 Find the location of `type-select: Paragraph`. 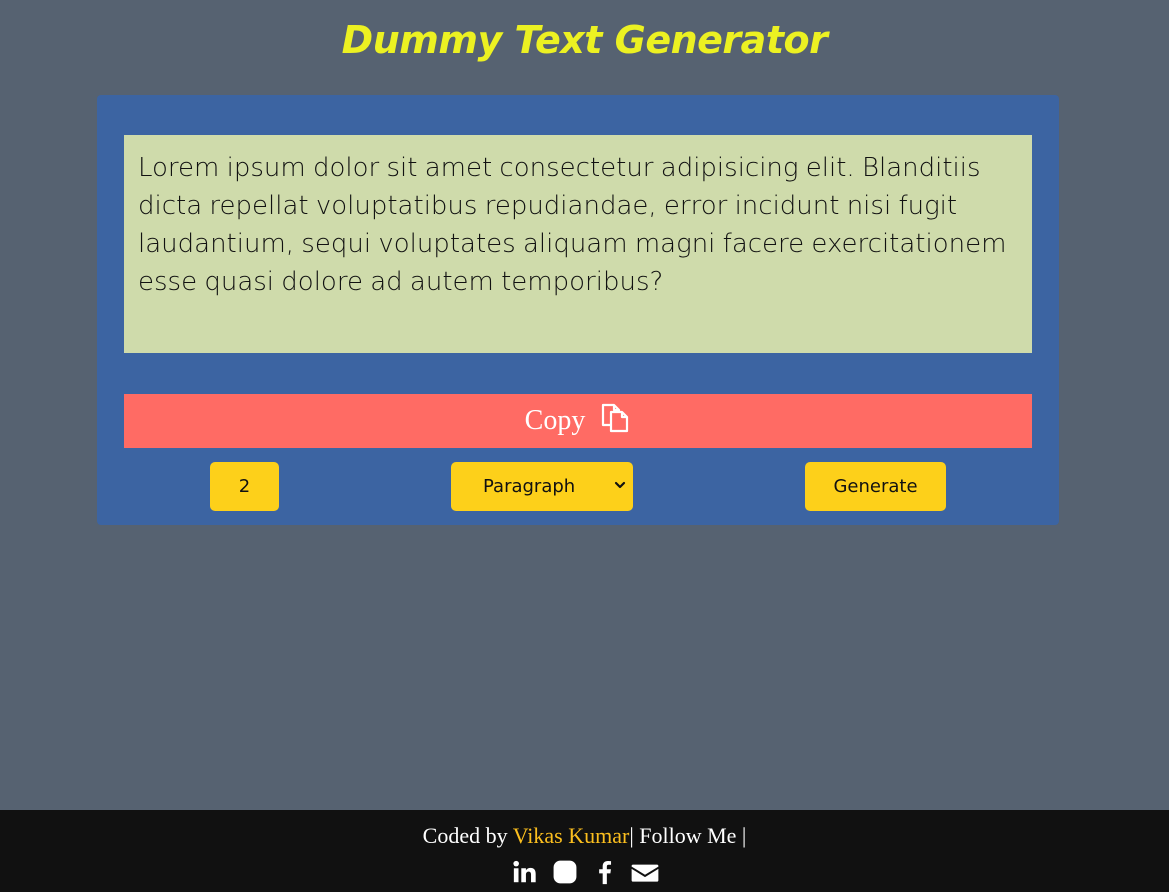

type-select: Paragraph is located at coordinates (542, 486).